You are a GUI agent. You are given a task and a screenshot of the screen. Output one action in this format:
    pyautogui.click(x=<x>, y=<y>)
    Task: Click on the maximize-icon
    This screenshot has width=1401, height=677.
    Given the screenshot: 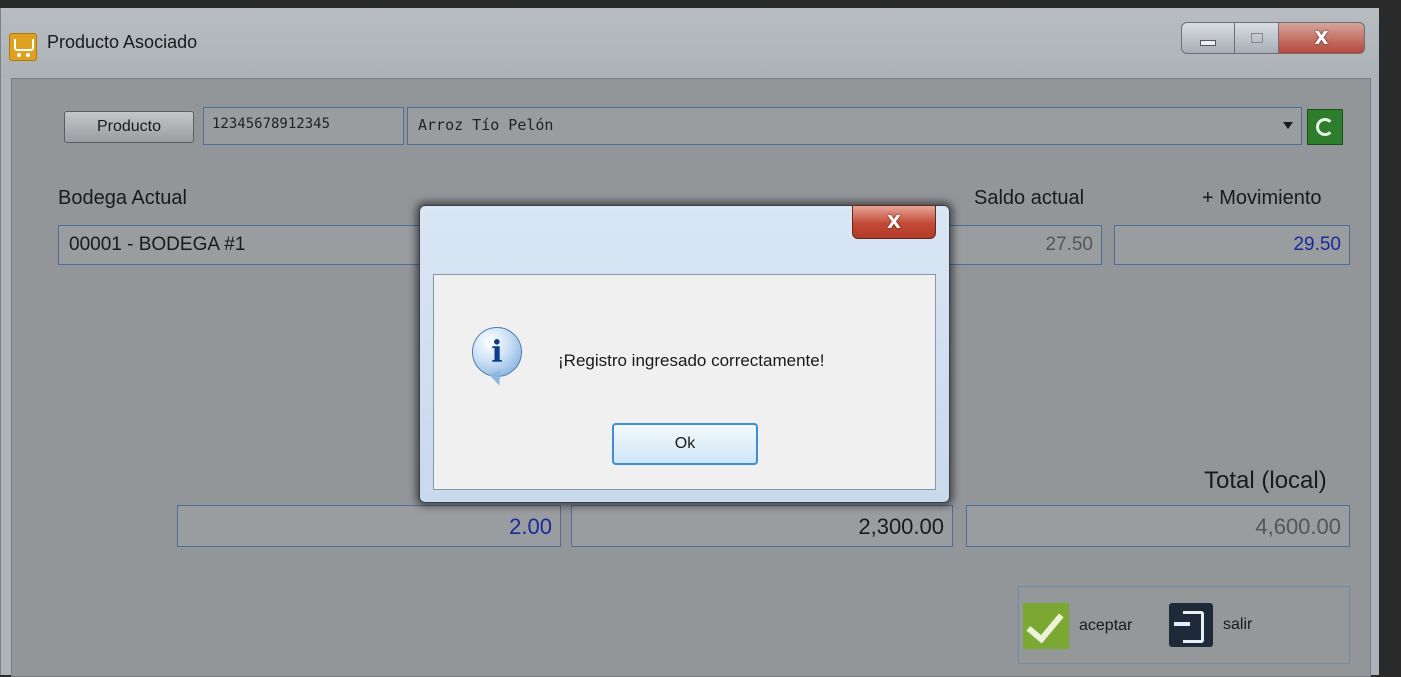 What is the action you would take?
    pyautogui.click(x=1256, y=38)
    